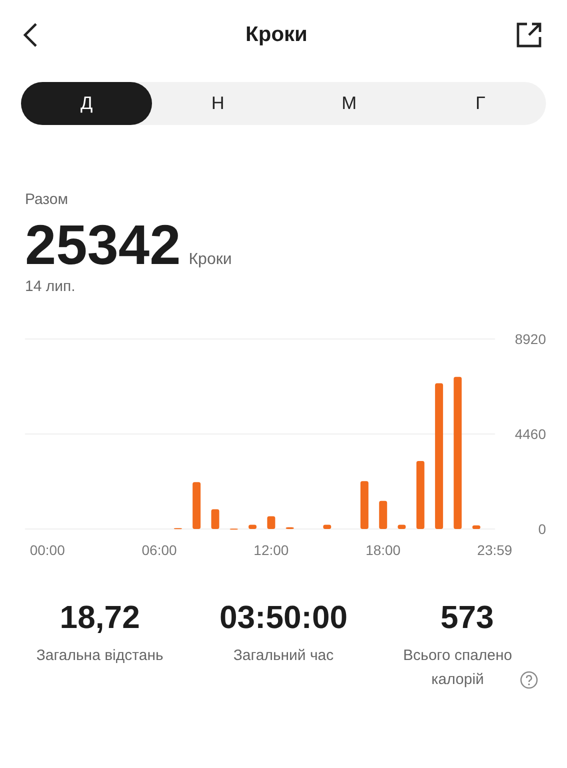 The image size is (567, 768). I want to click on axis-label: 12:00, so click(271, 550).